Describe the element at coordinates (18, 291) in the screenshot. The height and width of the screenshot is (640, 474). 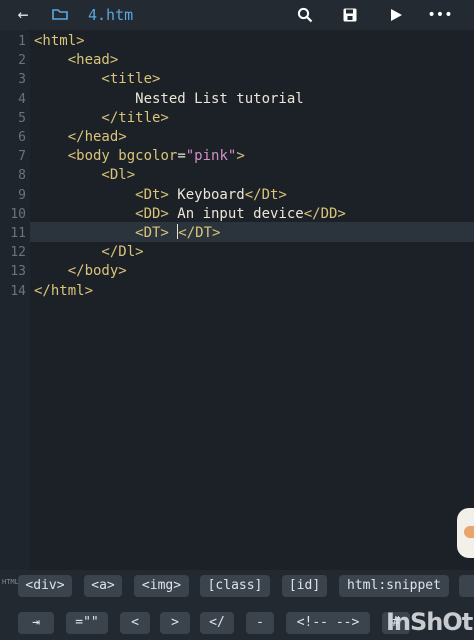
I see `line-number: 14` at that location.